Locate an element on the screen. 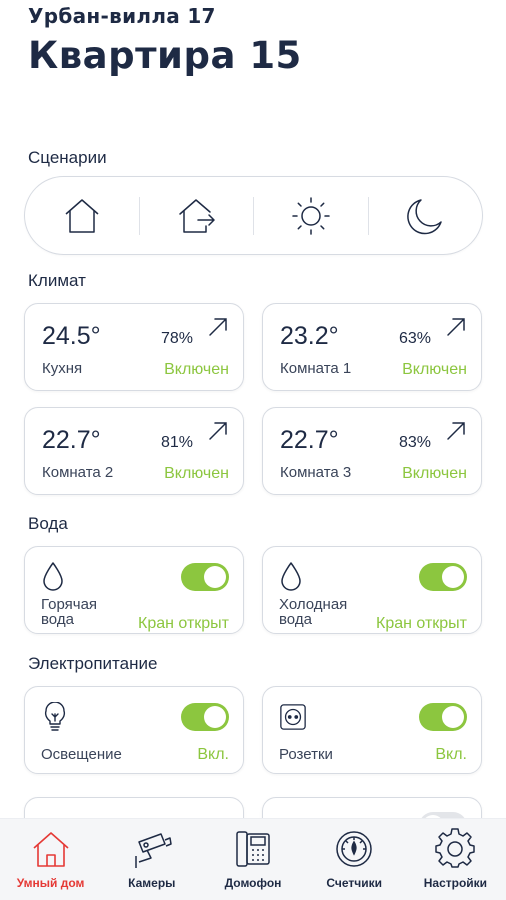 The image size is (506, 900). scenario-night-button is located at coordinates (426, 215).